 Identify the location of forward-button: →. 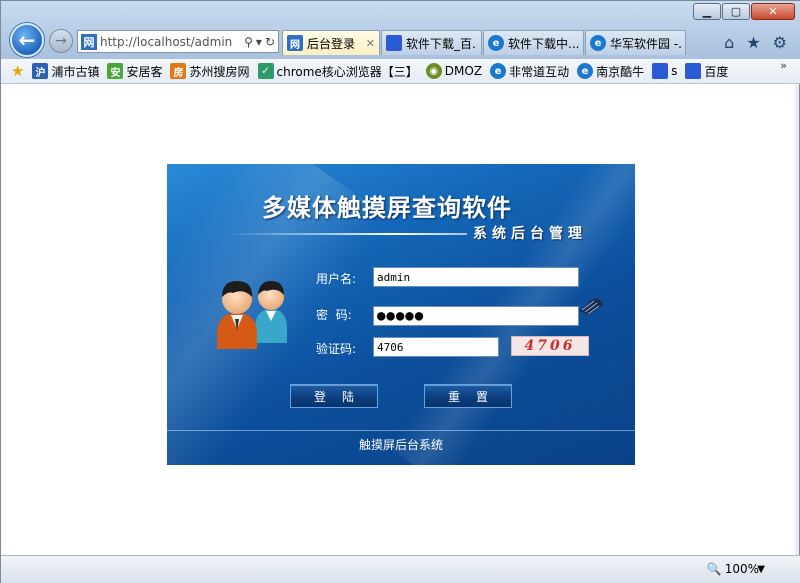
(61, 41).